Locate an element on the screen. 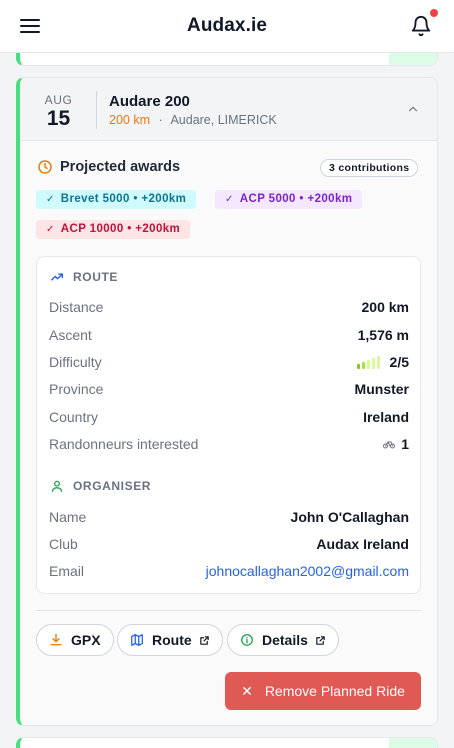  download-icon is located at coordinates (56, 640).